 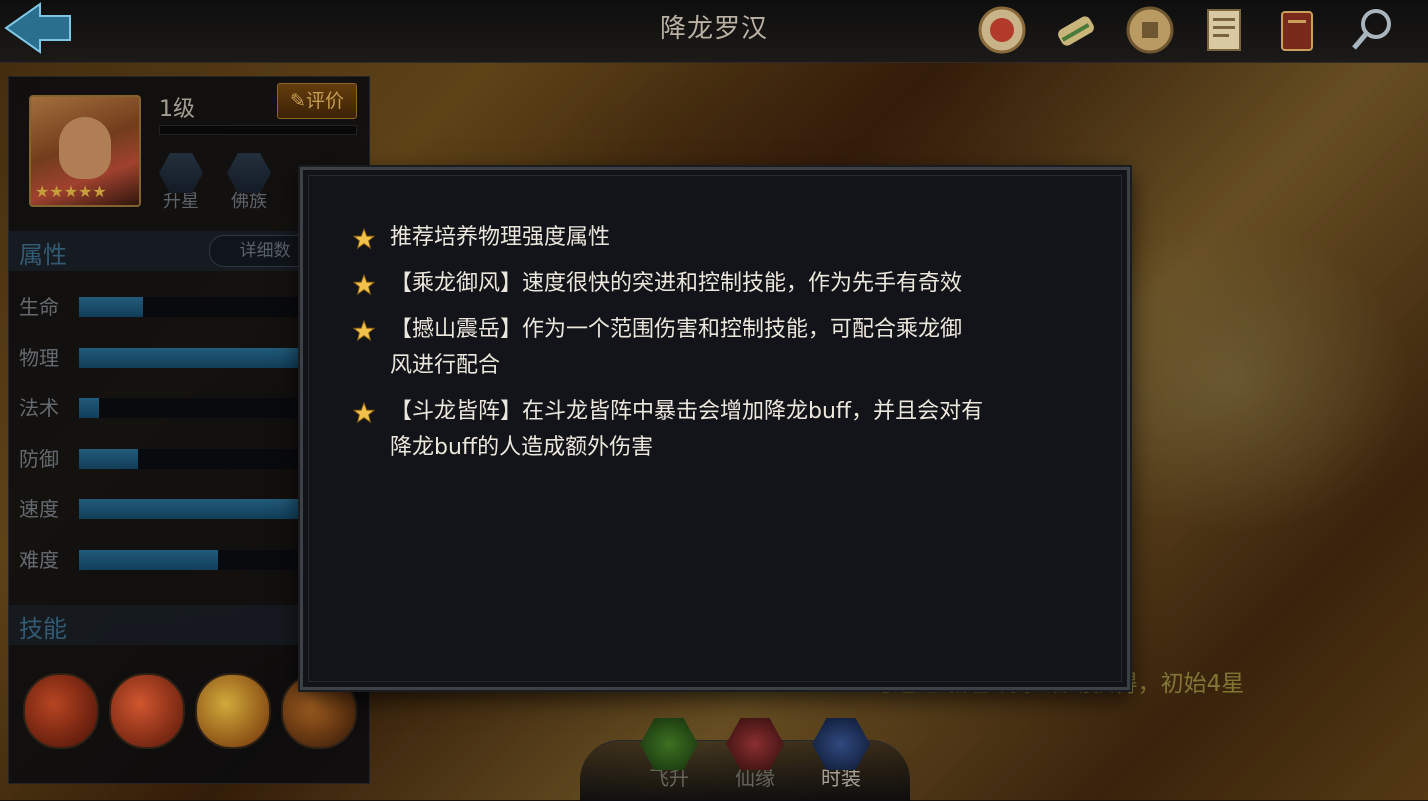 What do you see at coordinates (522, 447) in the screenshot?
I see `tip-line: 降龙buff的人造成额外伤害` at bounding box center [522, 447].